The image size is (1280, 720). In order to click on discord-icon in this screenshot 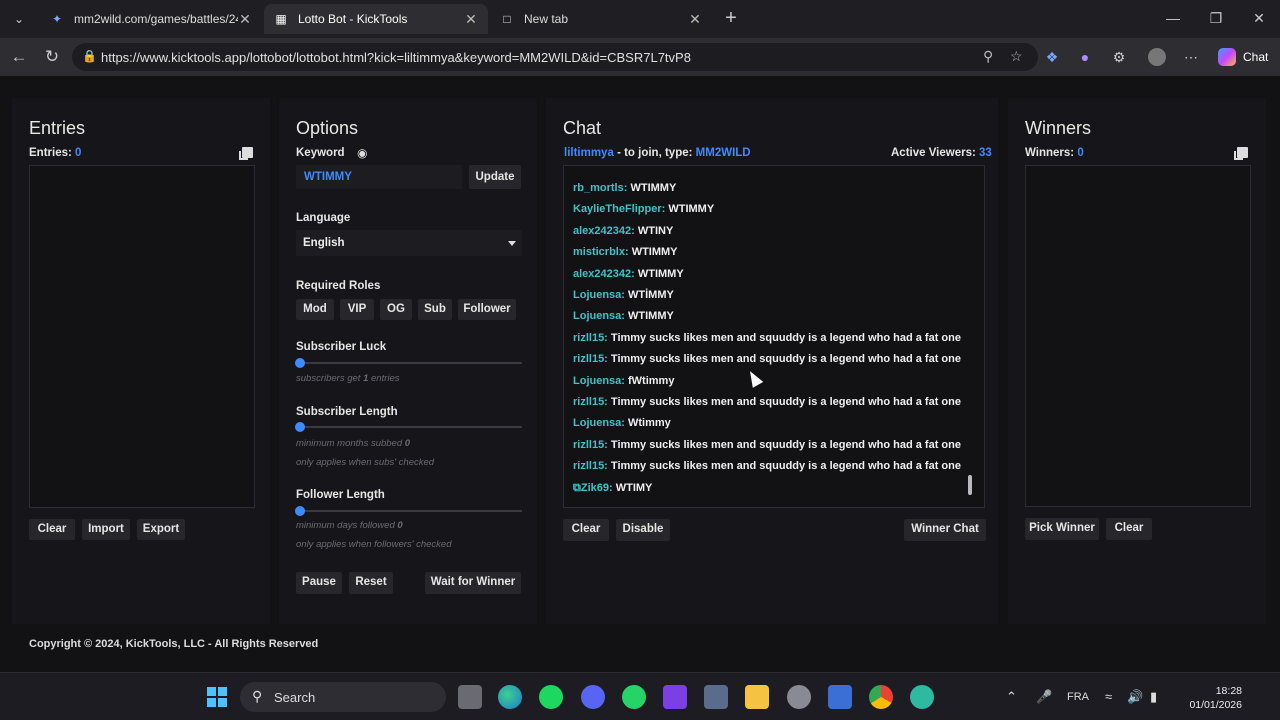, I will do `click(593, 697)`.